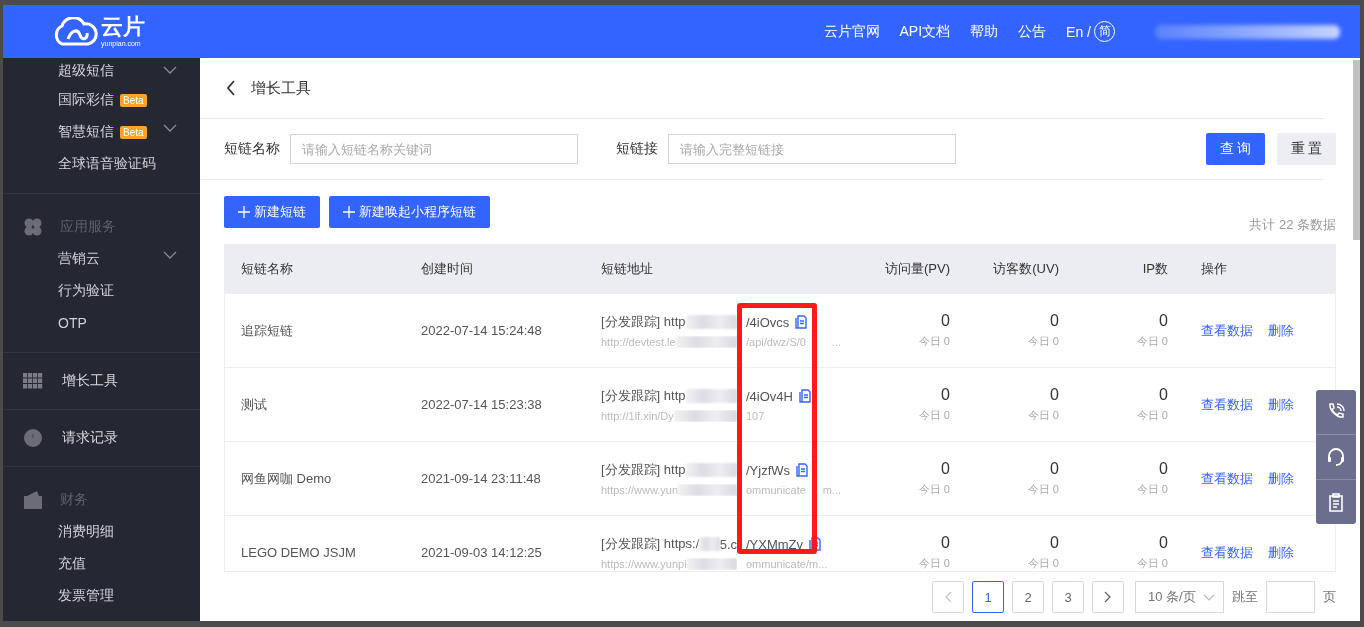  Describe the element at coordinates (1336, 502) in the screenshot. I see `clipboard-icon` at that location.